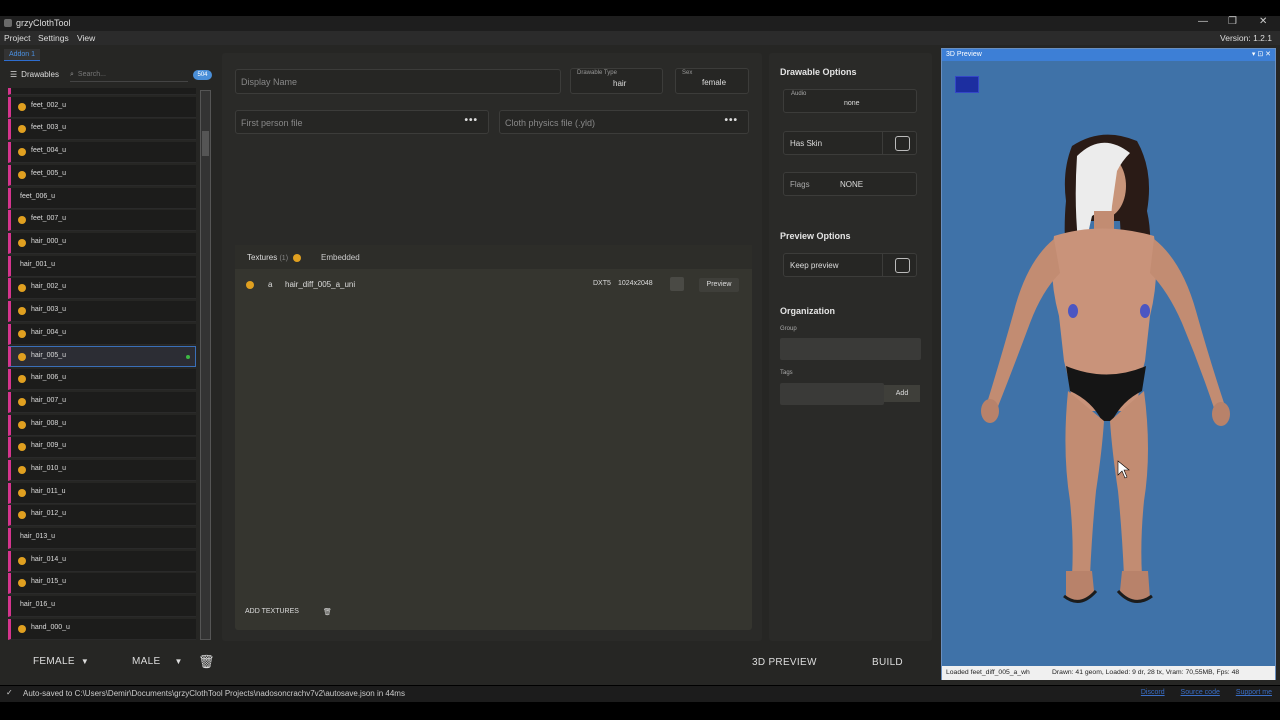 This screenshot has width=1280, height=720. What do you see at coordinates (102, 289) in the screenshot?
I see `drawable-list-item: hair_002_u` at bounding box center [102, 289].